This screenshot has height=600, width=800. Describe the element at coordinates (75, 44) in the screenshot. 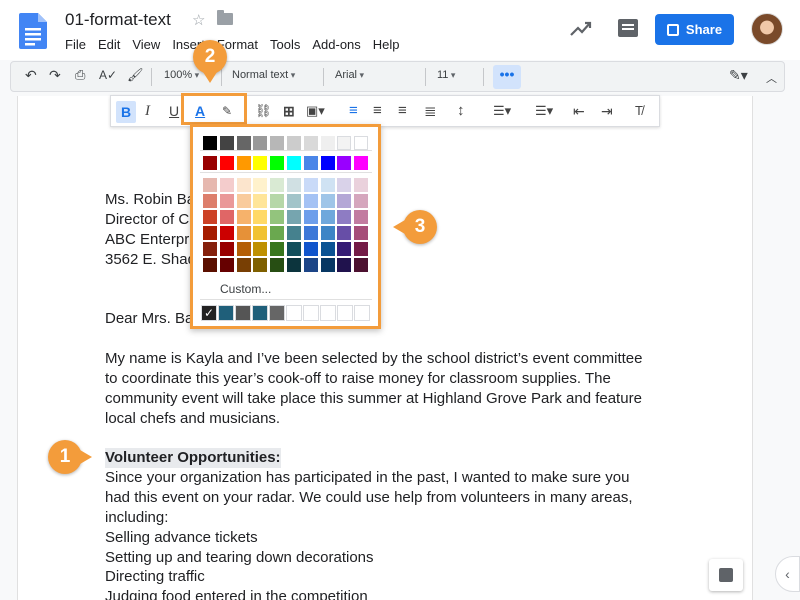

I see `menu-file: File` at that location.